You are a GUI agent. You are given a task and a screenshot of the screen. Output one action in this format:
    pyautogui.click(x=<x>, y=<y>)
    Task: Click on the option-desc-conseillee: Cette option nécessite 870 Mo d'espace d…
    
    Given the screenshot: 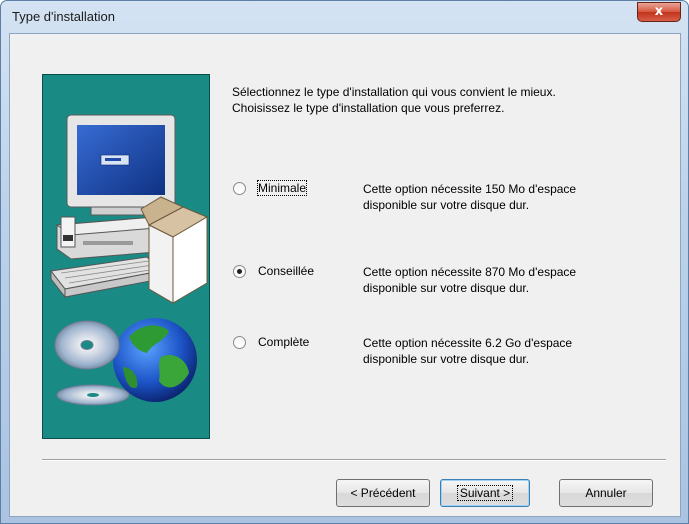 What is the action you would take?
    pyautogui.click(x=513, y=280)
    